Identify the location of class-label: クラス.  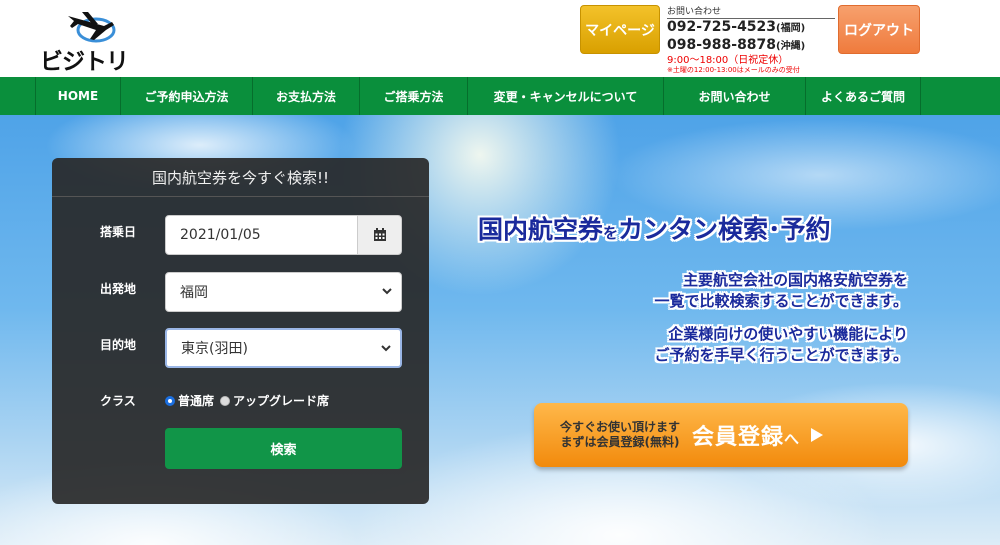
(118, 401).